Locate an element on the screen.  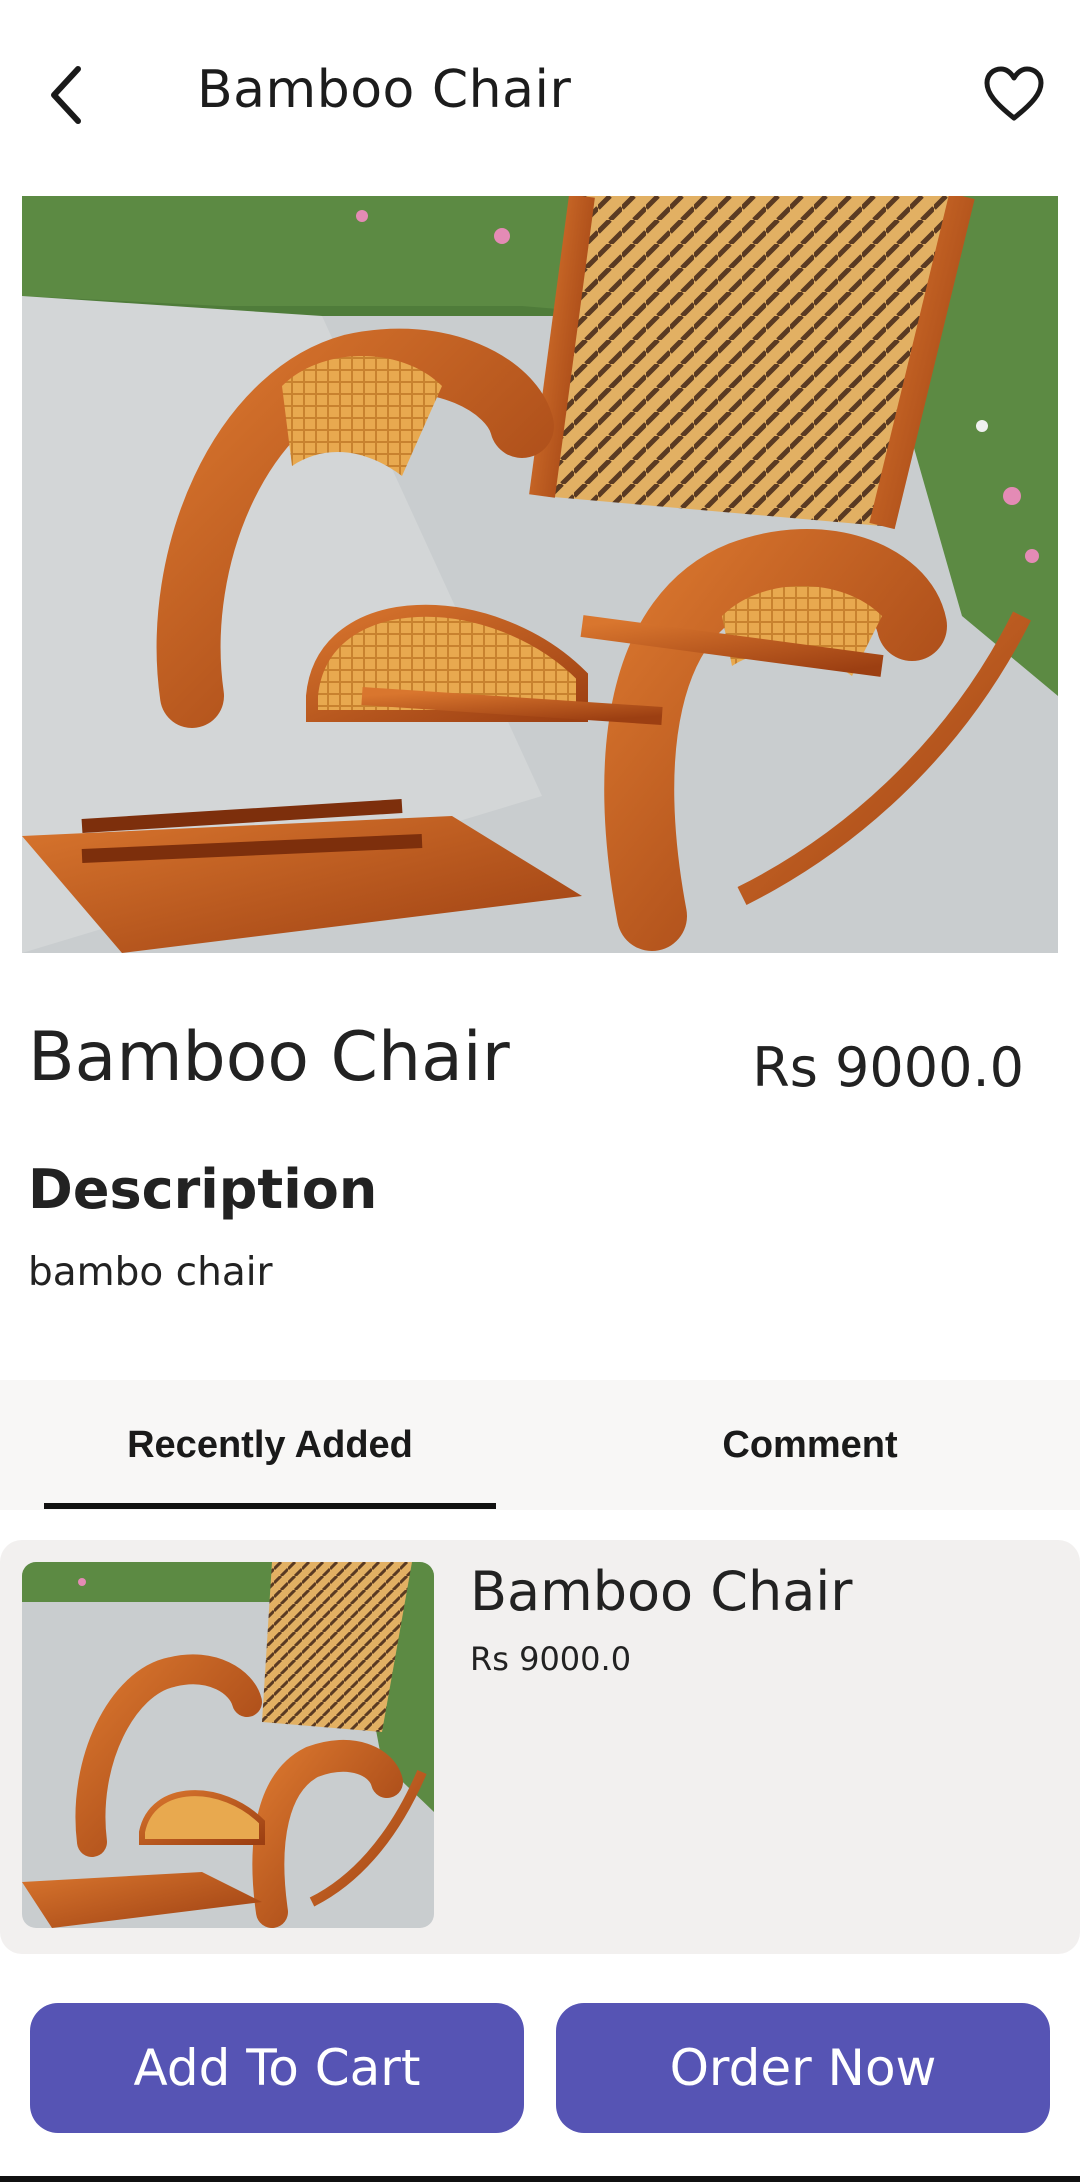
tab-recently-added: Recently Added is located at coordinates (270, 1445).